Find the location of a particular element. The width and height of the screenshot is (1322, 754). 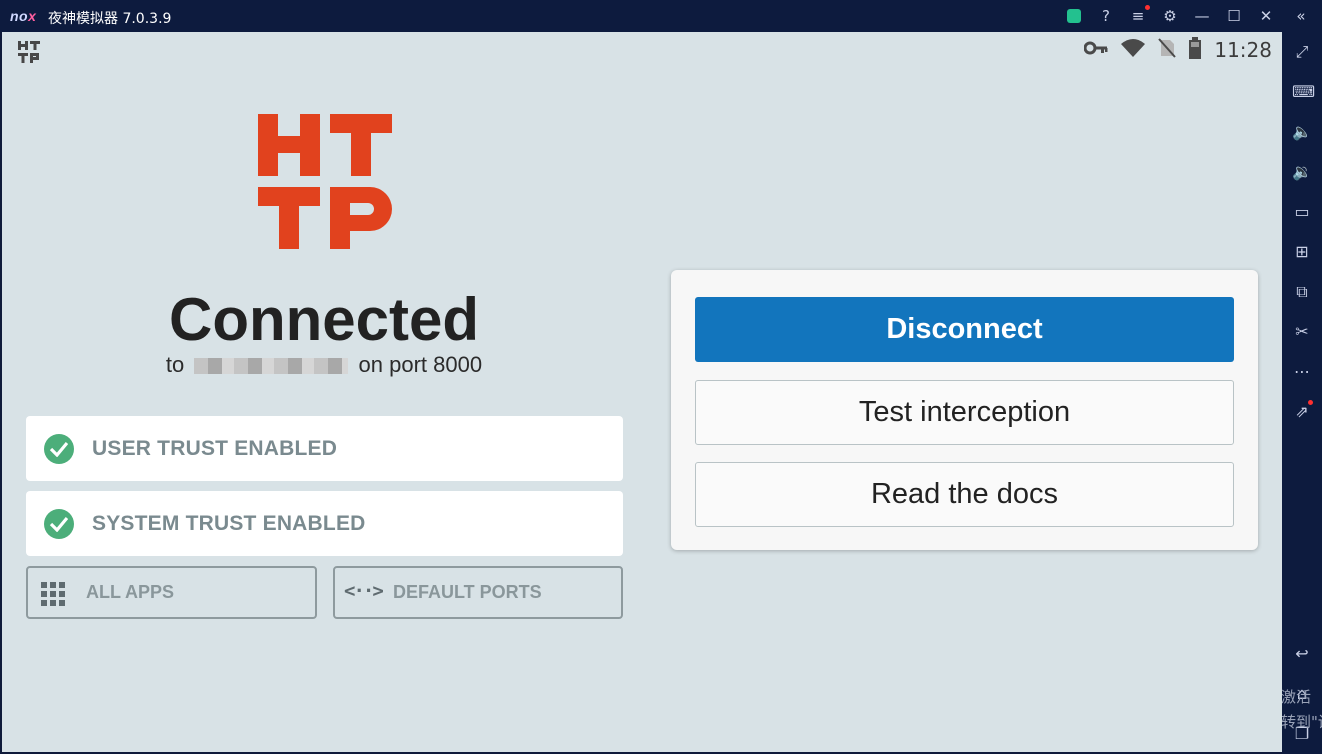

system-trust-label: SYSTEM TRUST ENABLED is located at coordinates (229, 523).